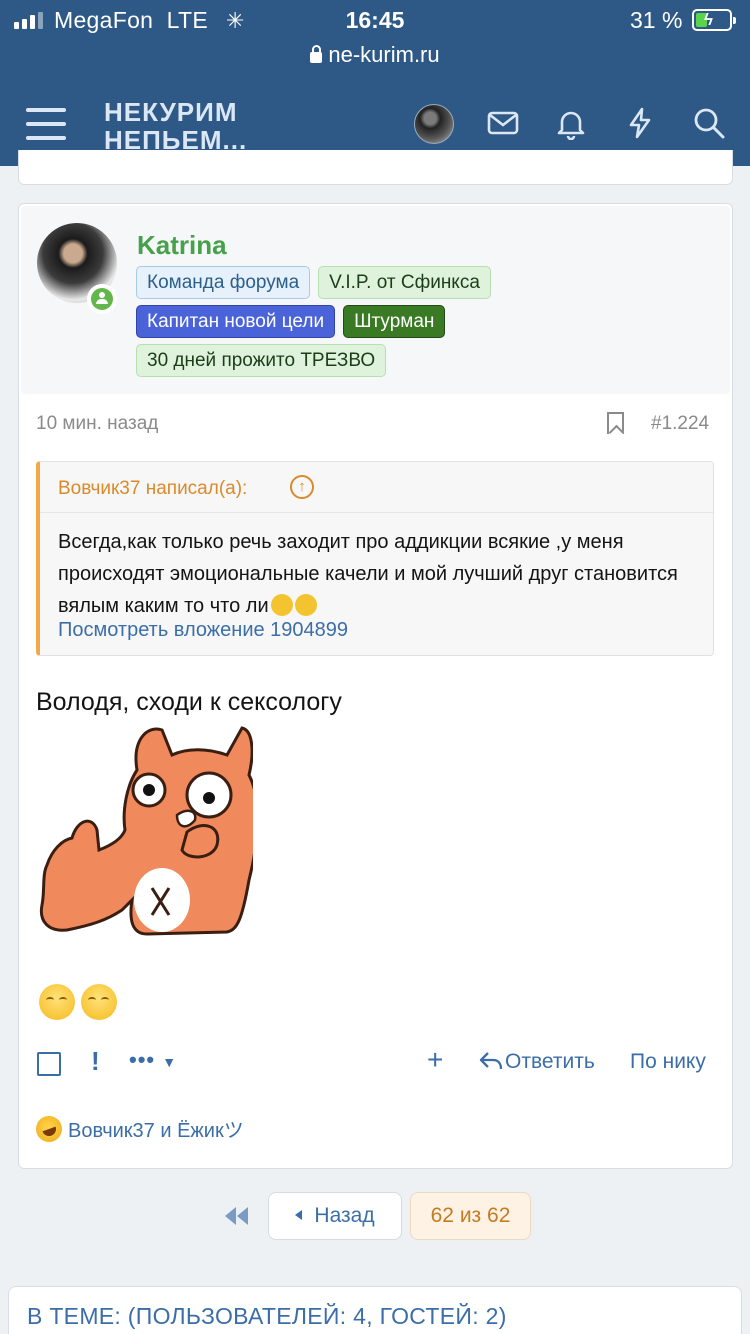 Image resolution: width=750 pixels, height=1334 pixels. What do you see at coordinates (680, 424) in the screenshot?
I see `post-number: #1.224` at bounding box center [680, 424].